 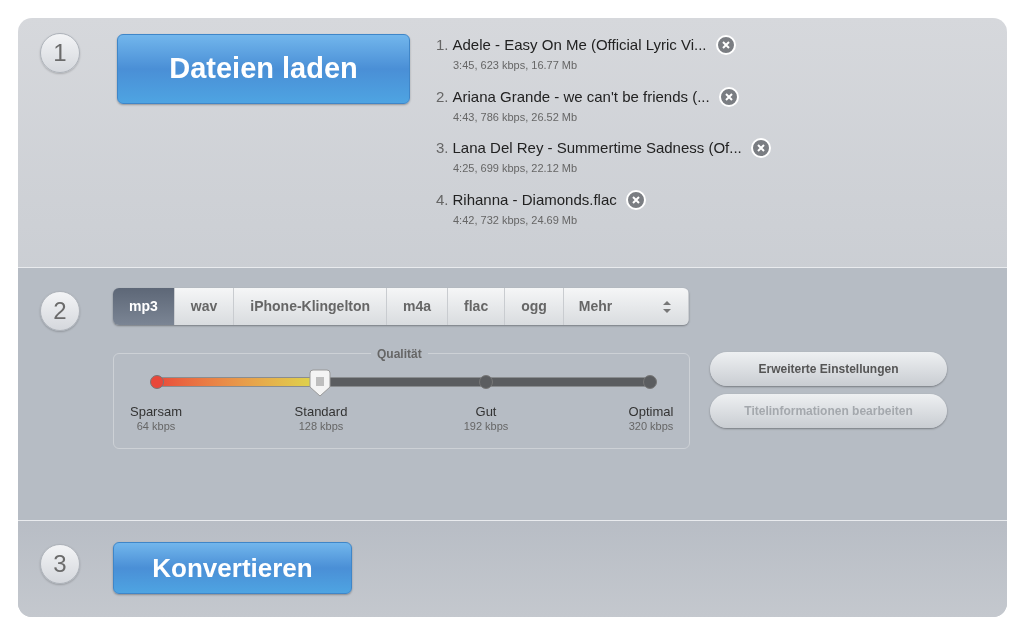 I want to click on stop-label: Standard, so click(x=321, y=411).